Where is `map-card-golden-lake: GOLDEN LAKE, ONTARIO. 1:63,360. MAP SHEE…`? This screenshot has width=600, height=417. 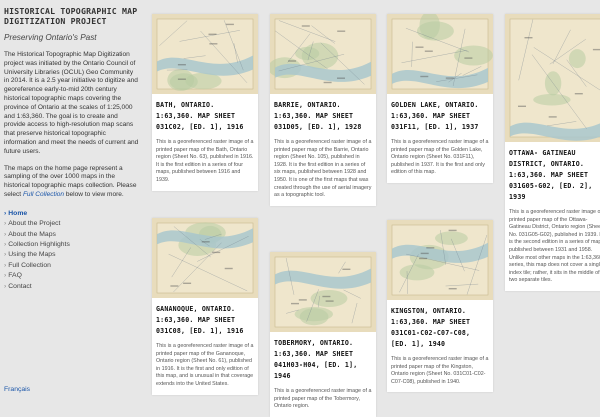 map-card-golden-lake: GOLDEN LAKE, ONTARIO. 1:63,360. MAP SHEE… is located at coordinates (440, 98).